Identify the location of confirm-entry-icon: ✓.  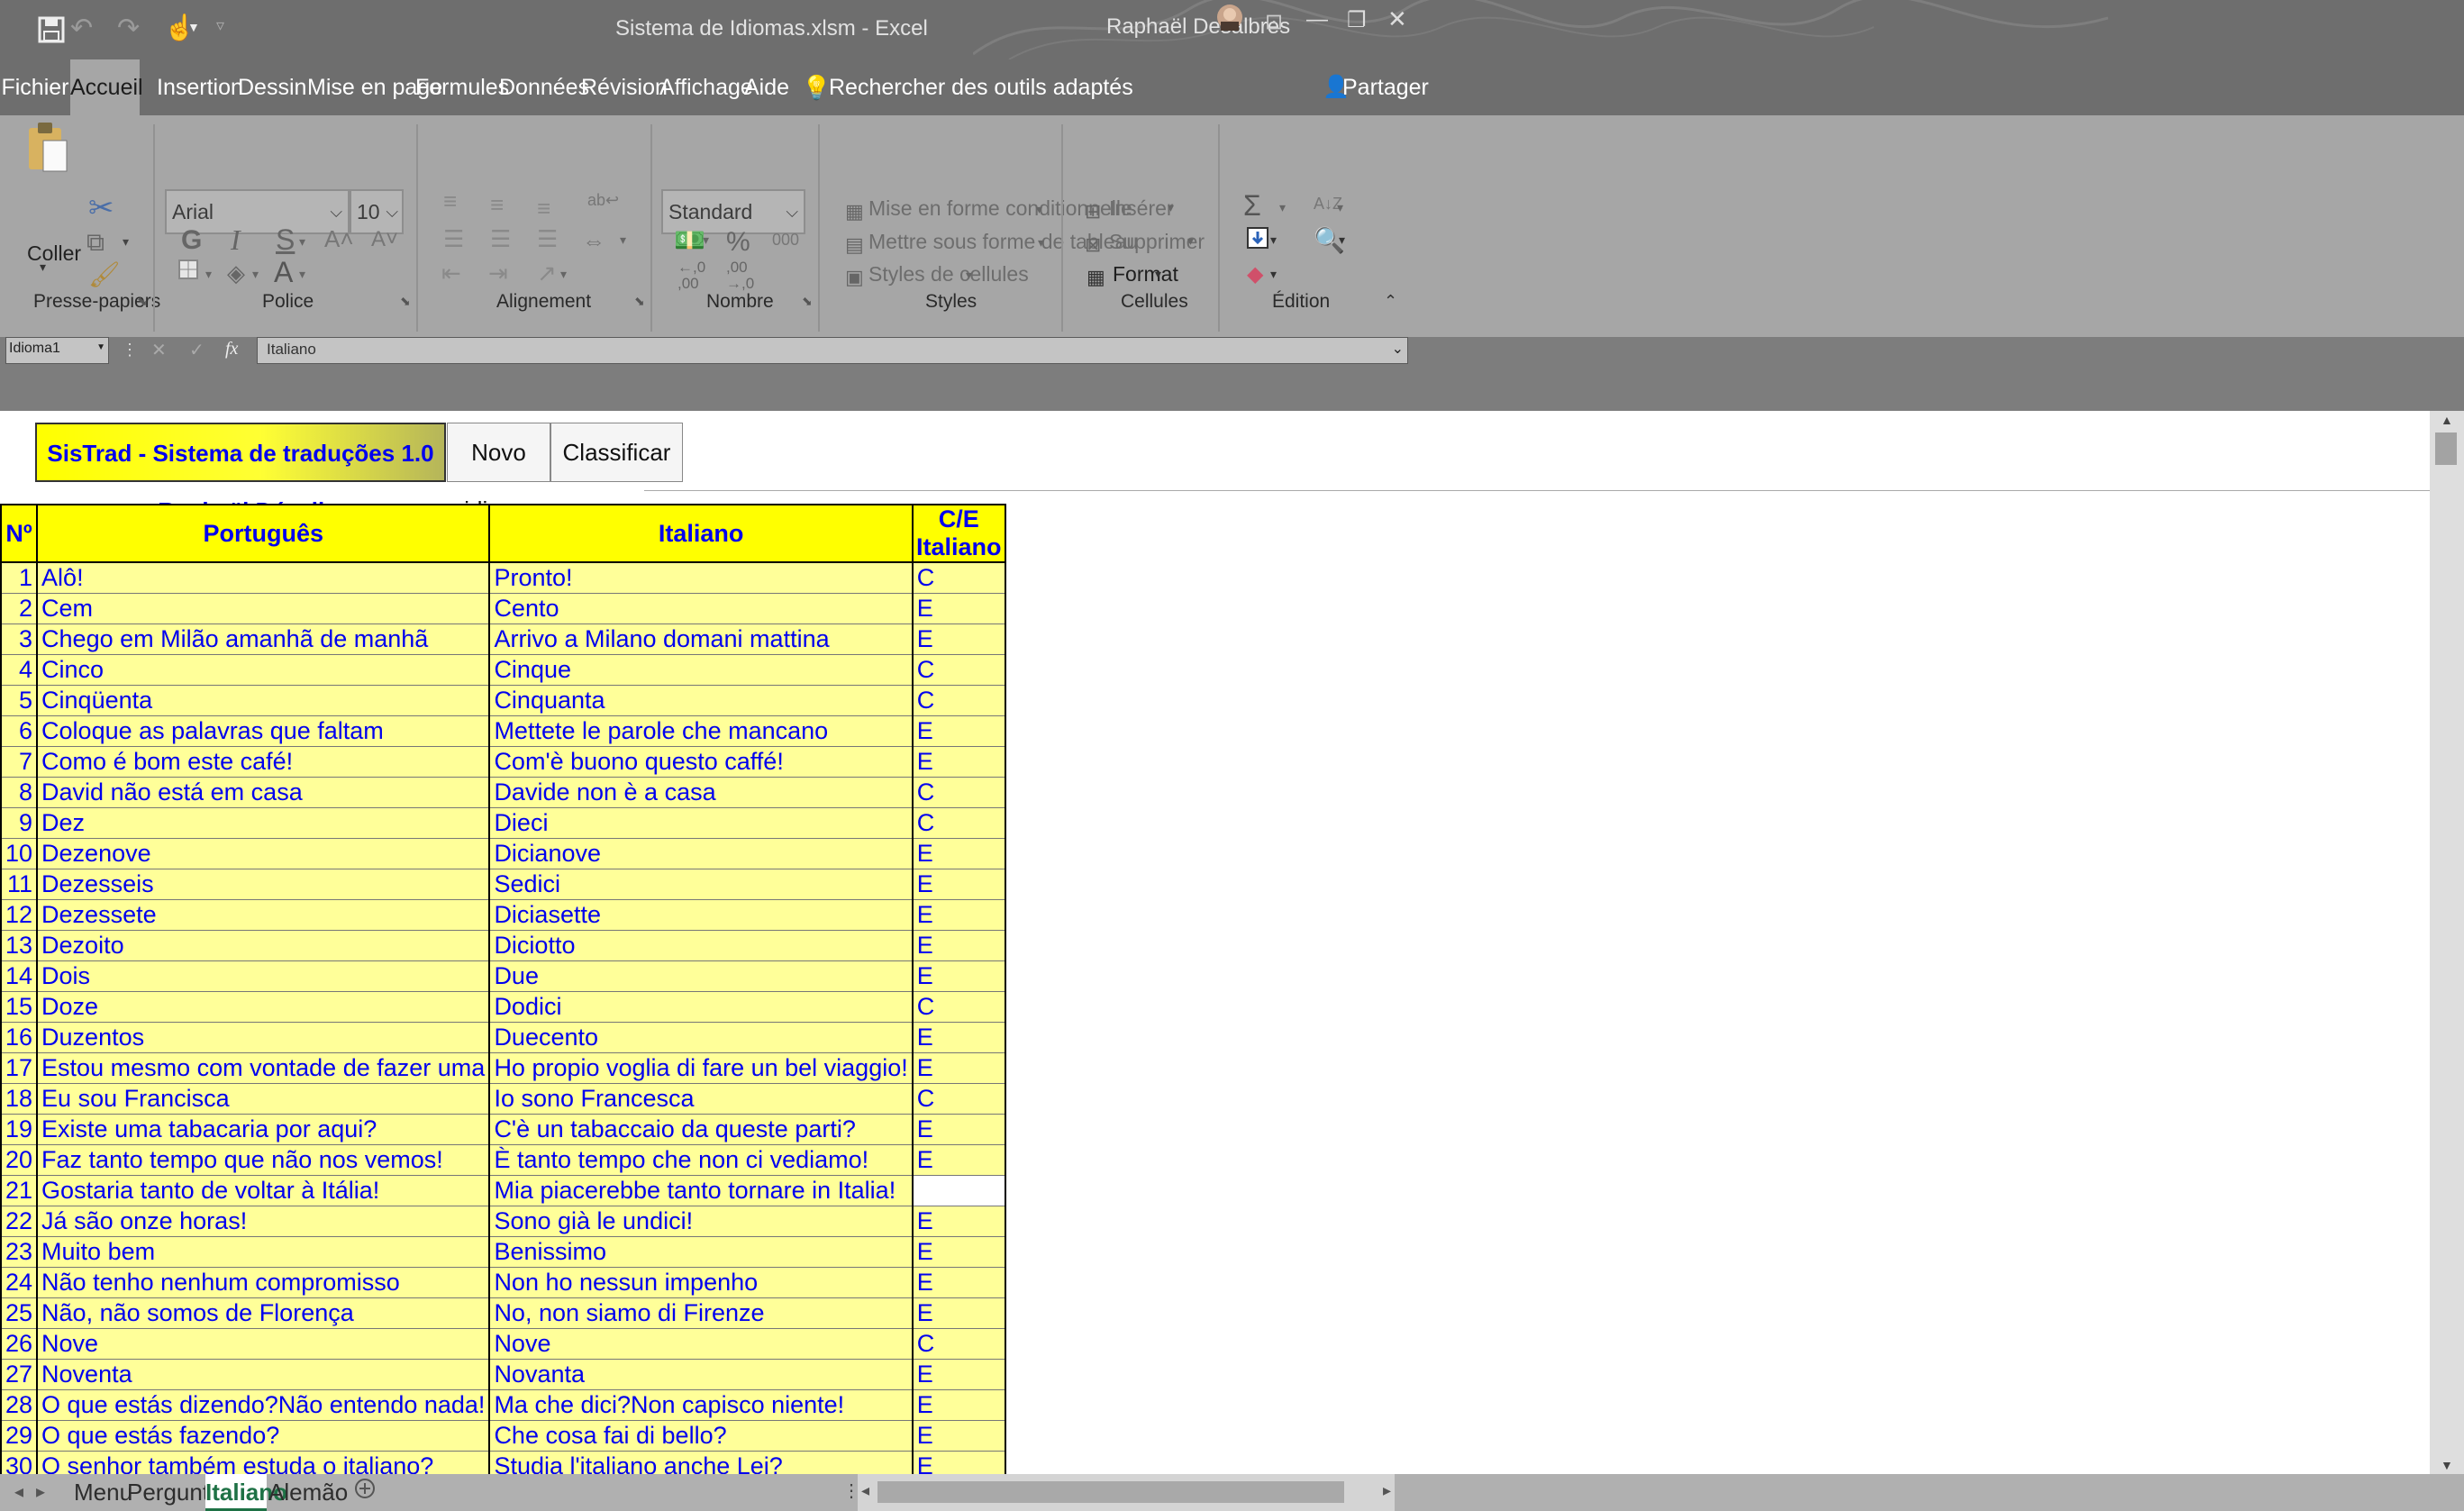
(197, 350).